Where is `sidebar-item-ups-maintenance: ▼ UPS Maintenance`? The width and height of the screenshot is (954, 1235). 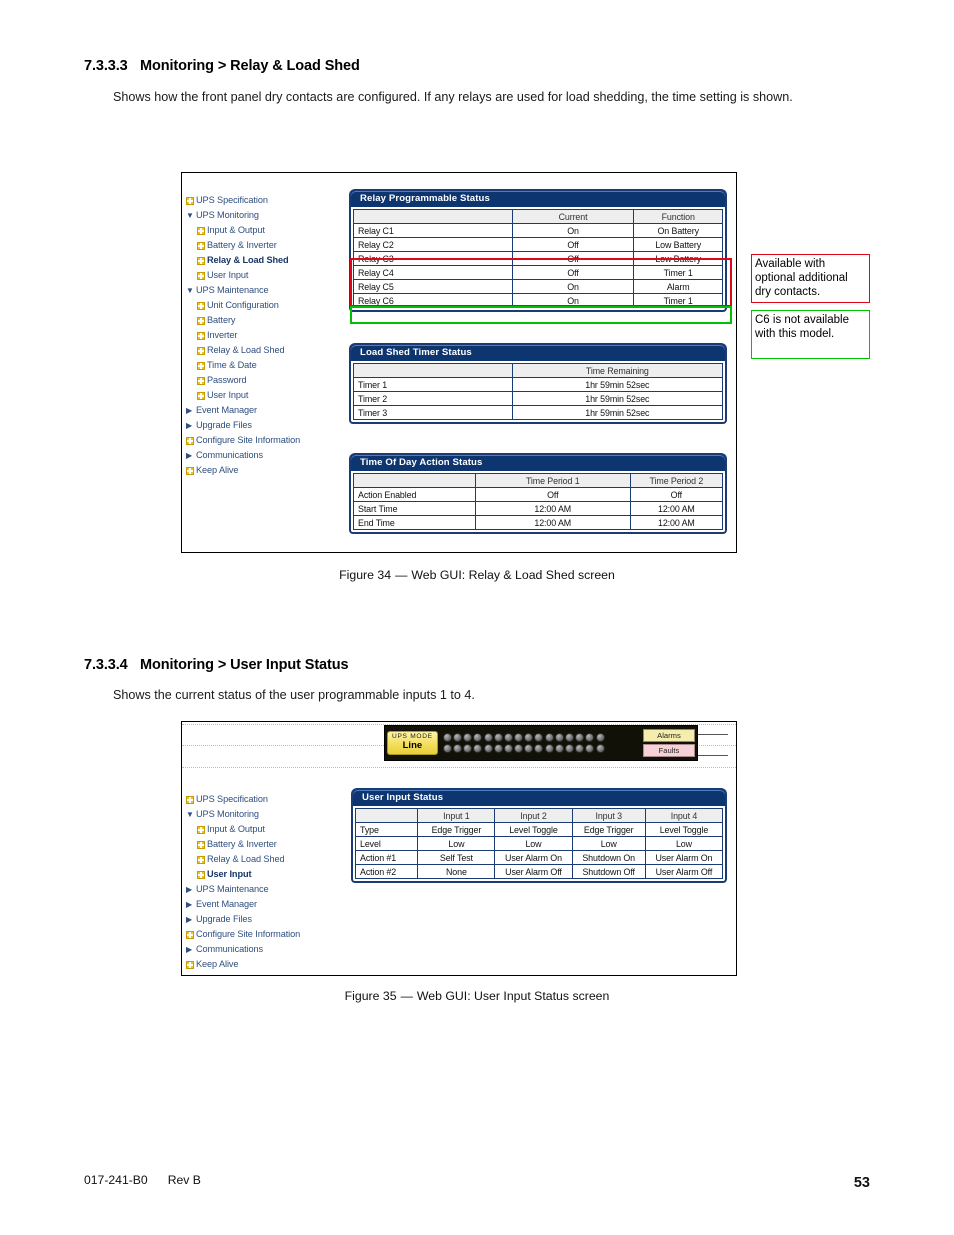
sidebar-item-ups-maintenance: ▼ UPS Maintenance is located at coordinates (243, 290).